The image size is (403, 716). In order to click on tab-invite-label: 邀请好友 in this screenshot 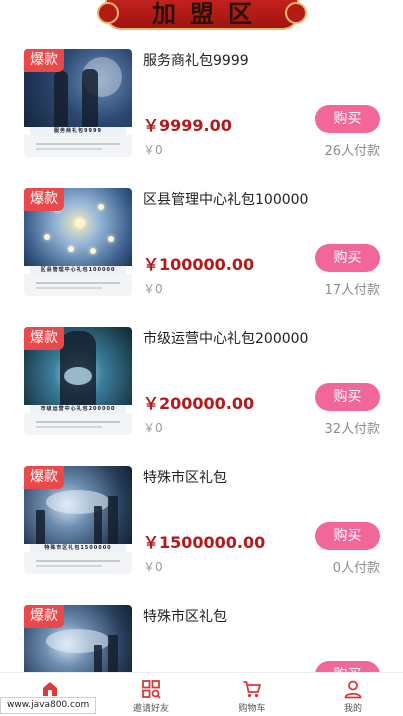, I will do `click(150, 709)`.